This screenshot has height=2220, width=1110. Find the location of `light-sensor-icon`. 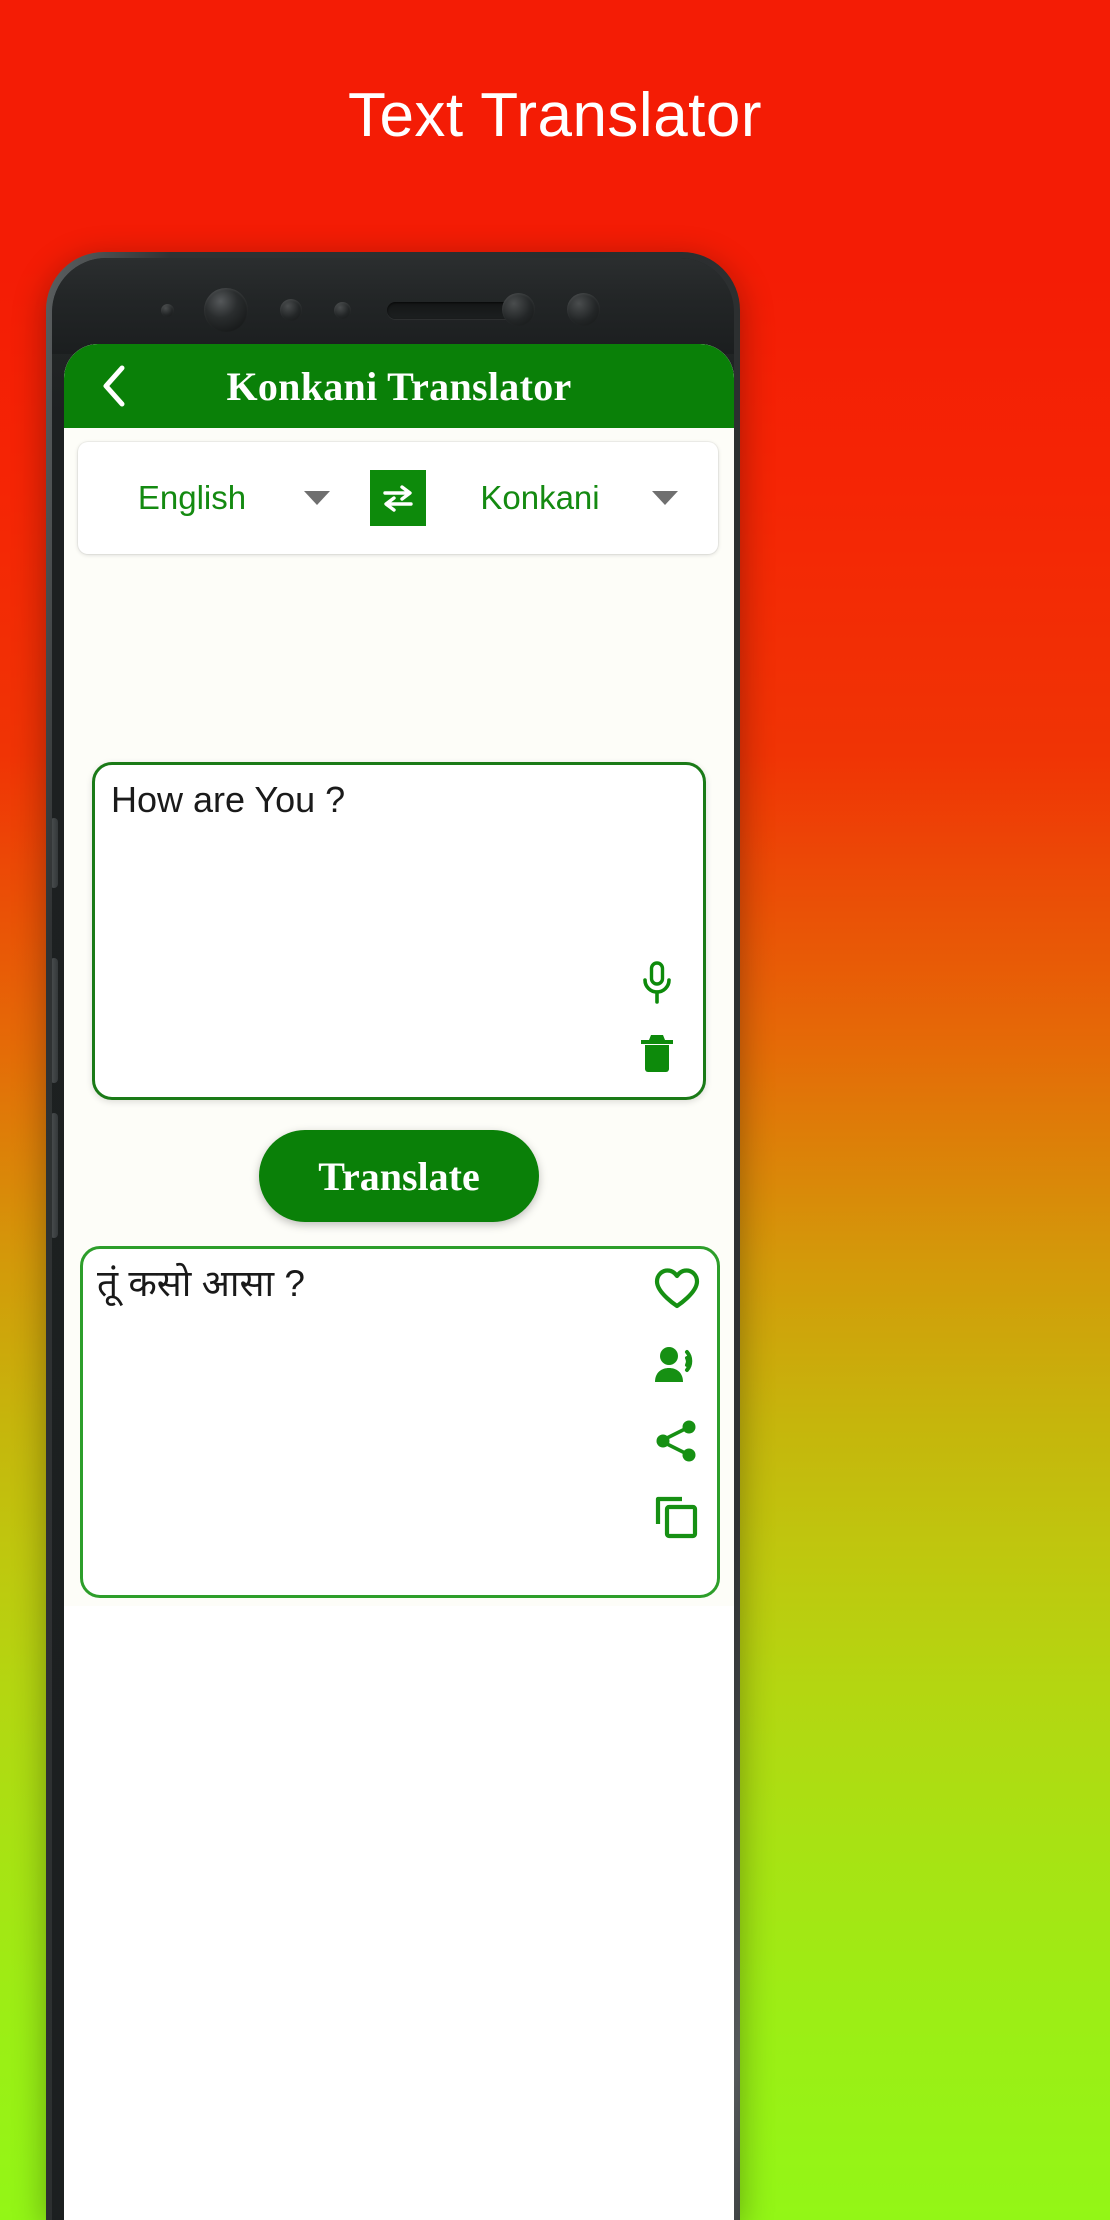

light-sensor-icon is located at coordinates (342, 310).